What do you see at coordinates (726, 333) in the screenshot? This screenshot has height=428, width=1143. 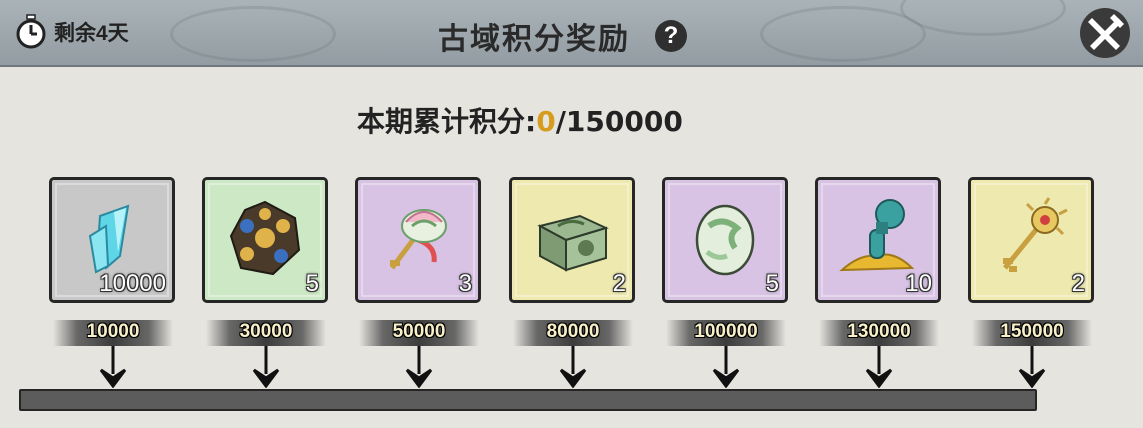 I see `milestone-label: 100000` at bounding box center [726, 333].